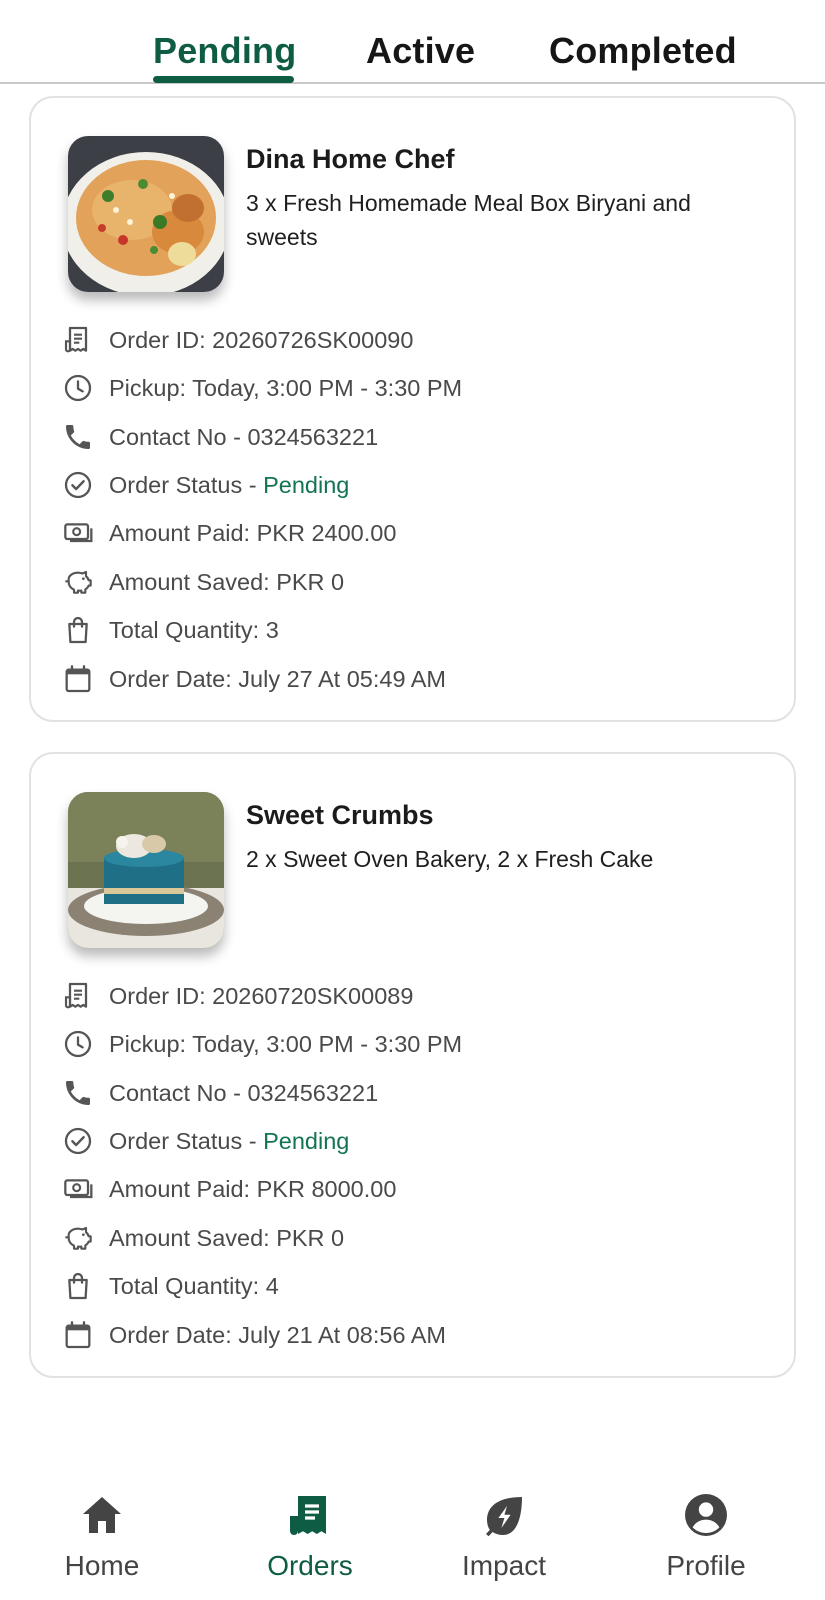 The width and height of the screenshot is (825, 1600). I want to click on vendor-name: Dina Home Chef, so click(350, 159).